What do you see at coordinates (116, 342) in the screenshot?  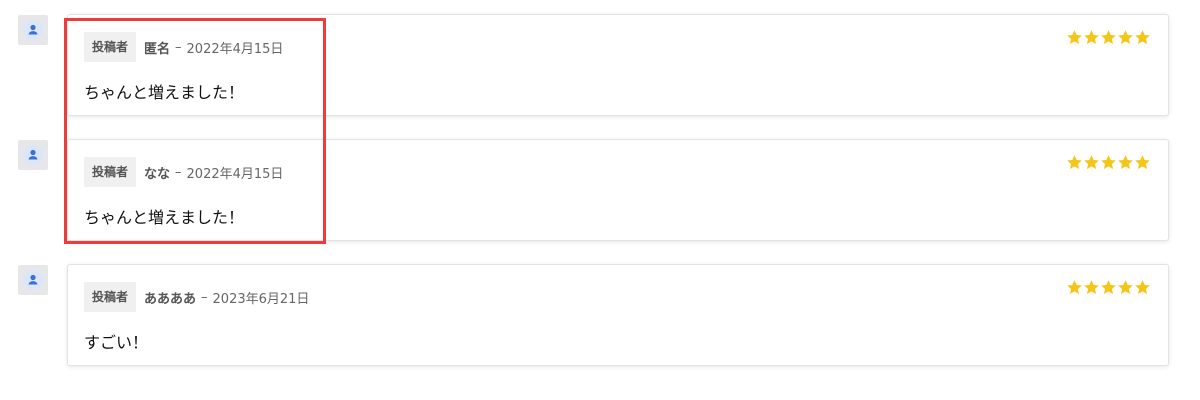 I see `review-text: すごい！` at bounding box center [116, 342].